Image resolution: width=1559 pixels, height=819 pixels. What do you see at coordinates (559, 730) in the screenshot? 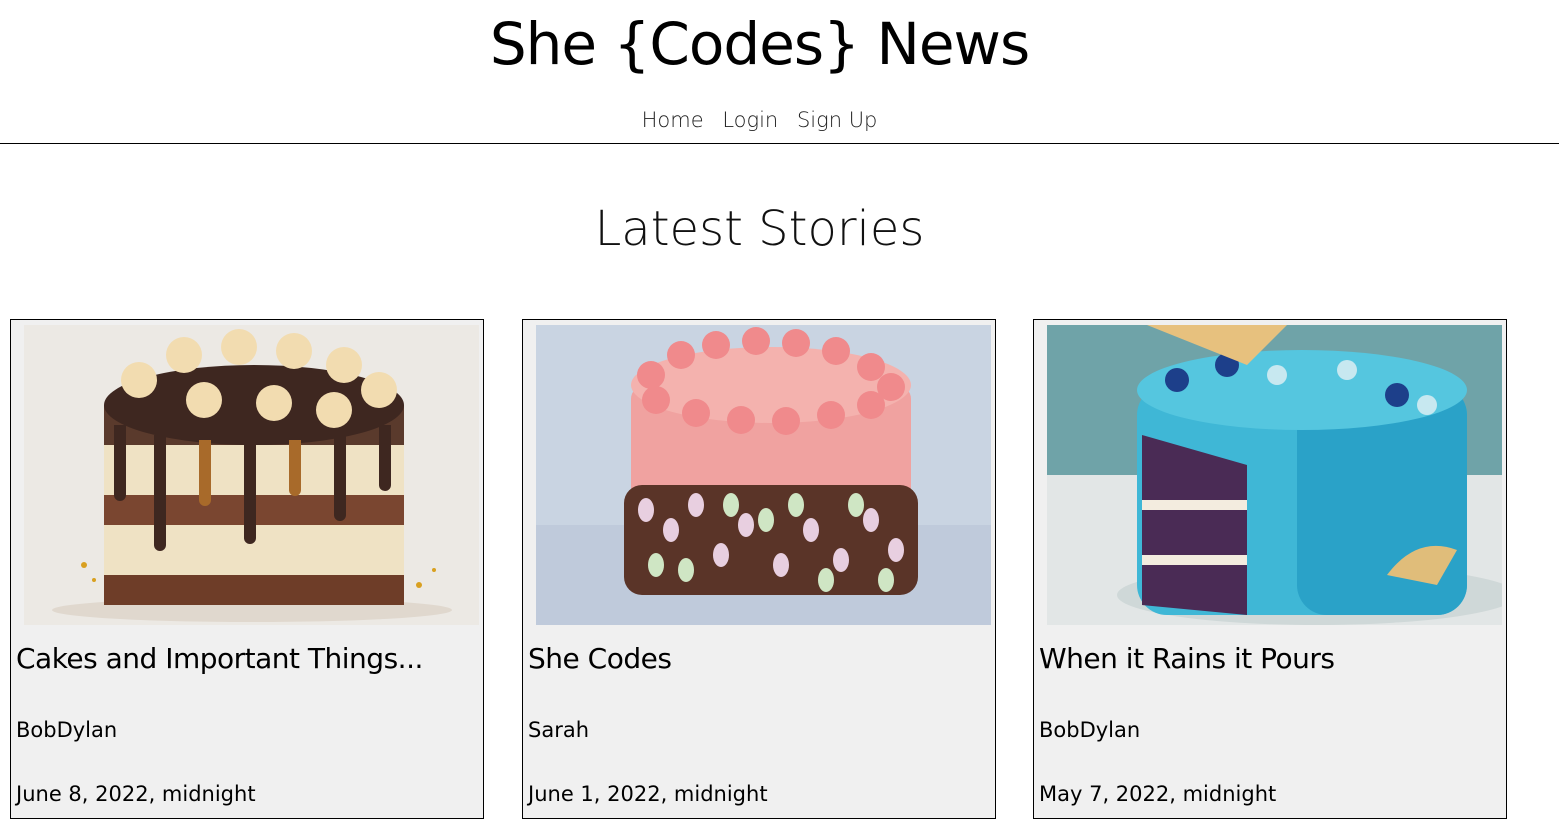
I see `story-author: Sarah` at bounding box center [559, 730].